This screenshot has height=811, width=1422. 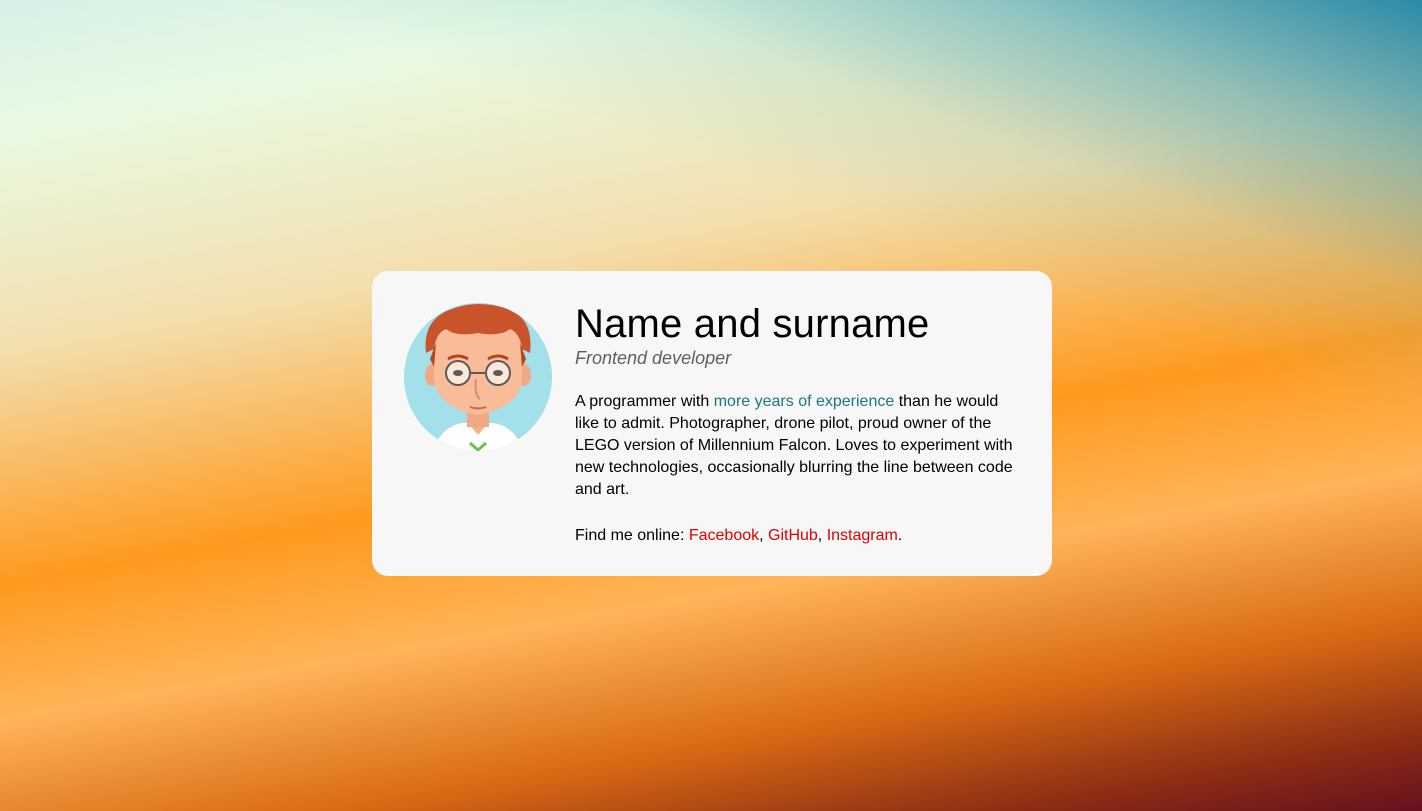 I want to click on links-end-period: ., so click(x=900, y=535).